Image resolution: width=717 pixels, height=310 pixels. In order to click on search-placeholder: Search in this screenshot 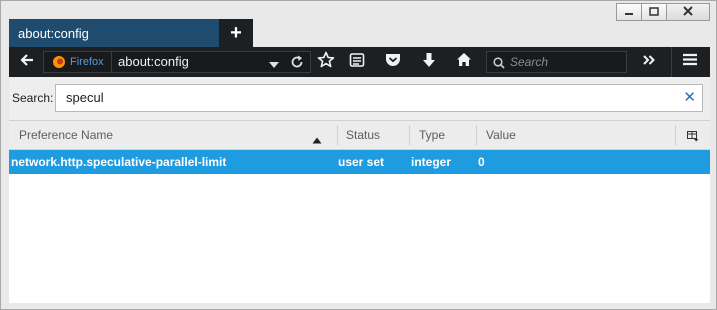, I will do `click(529, 62)`.